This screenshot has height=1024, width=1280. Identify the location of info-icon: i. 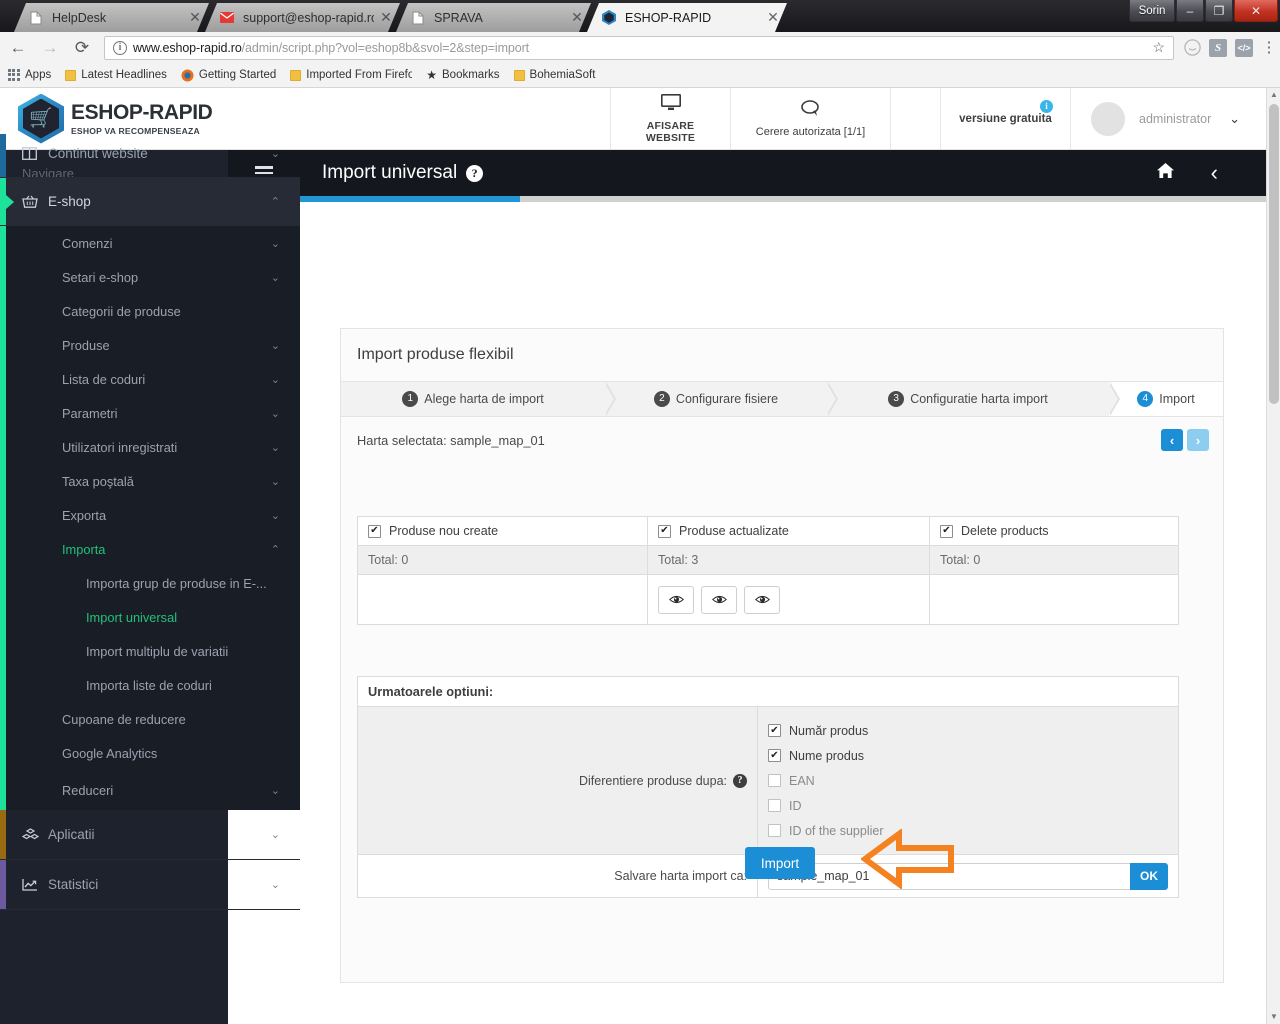
(1046, 106).